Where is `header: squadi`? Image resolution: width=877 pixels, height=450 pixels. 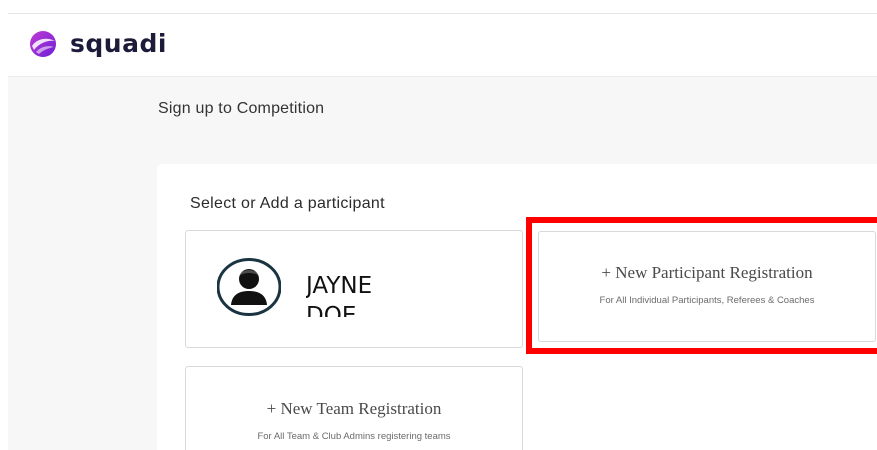
header: squadi is located at coordinates (442, 45).